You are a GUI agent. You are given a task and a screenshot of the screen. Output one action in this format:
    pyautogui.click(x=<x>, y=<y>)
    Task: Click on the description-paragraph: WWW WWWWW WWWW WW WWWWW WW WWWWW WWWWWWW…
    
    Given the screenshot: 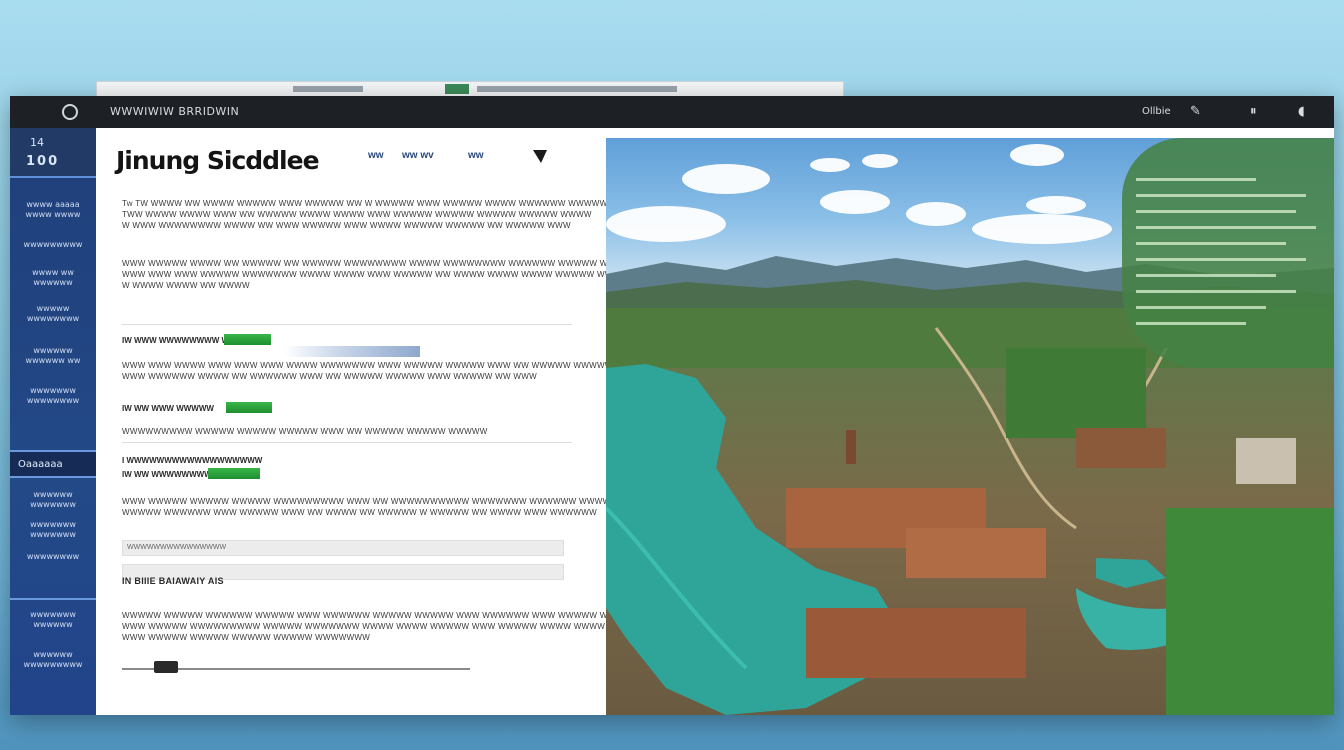 What is the action you would take?
    pyautogui.click(x=376, y=274)
    